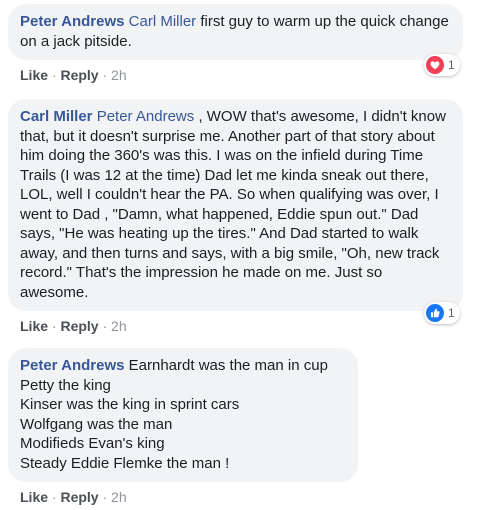 This screenshot has width=483, height=510. I want to click on comment-mention: Peter Andrews, so click(146, 116).